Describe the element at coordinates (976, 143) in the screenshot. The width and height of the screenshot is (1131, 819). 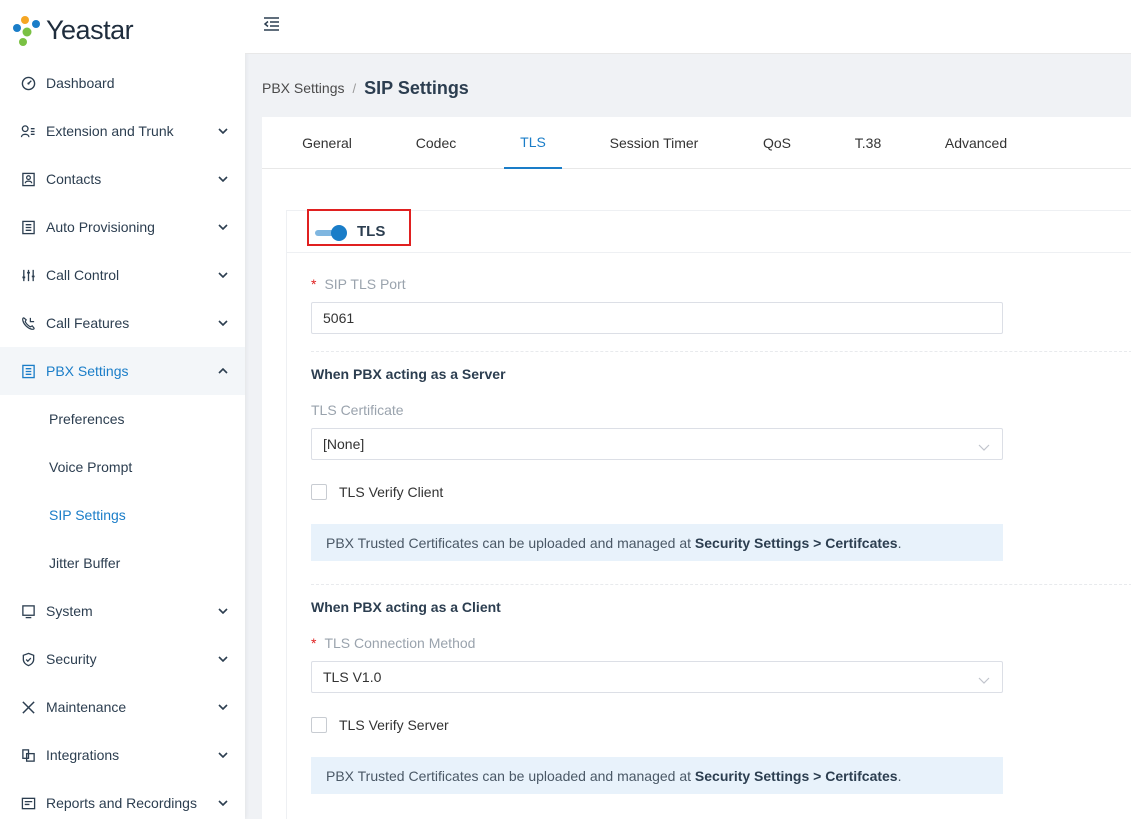
I see `tab-advanced: Advanced` at that location.